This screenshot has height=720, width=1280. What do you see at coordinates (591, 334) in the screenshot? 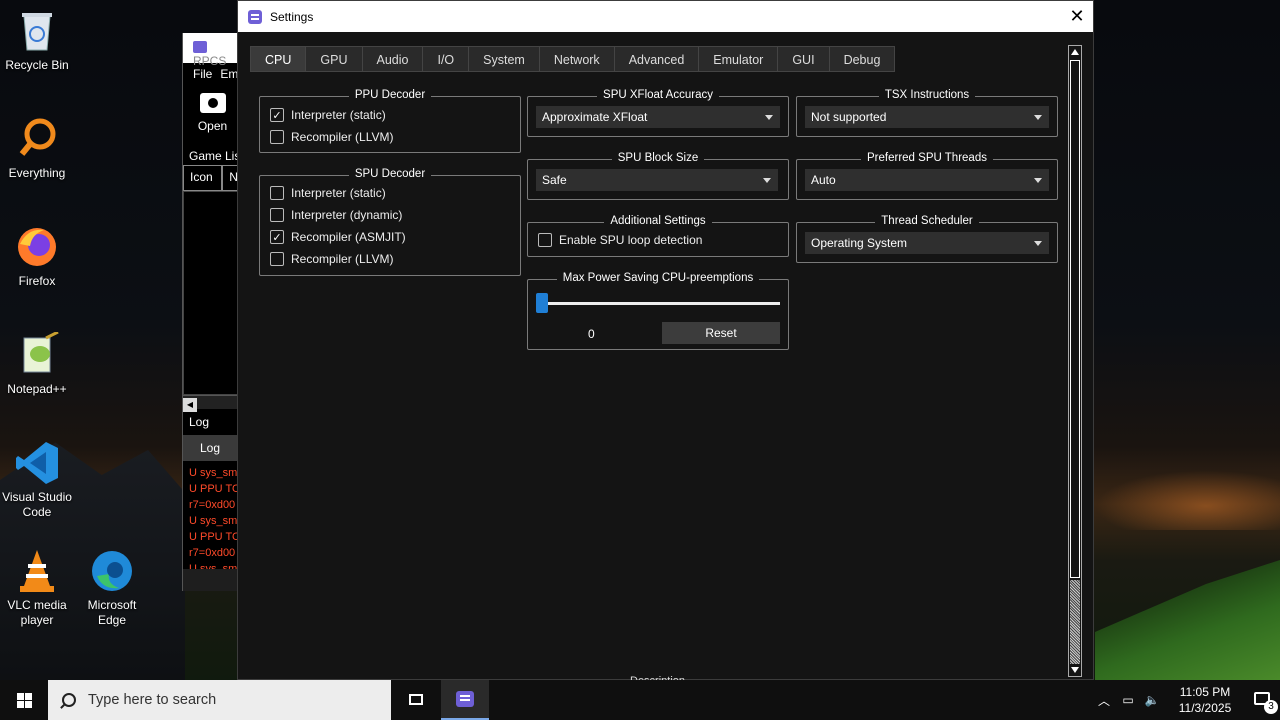
I see `power-saving-value: 0` at bounding box center [591, 334].